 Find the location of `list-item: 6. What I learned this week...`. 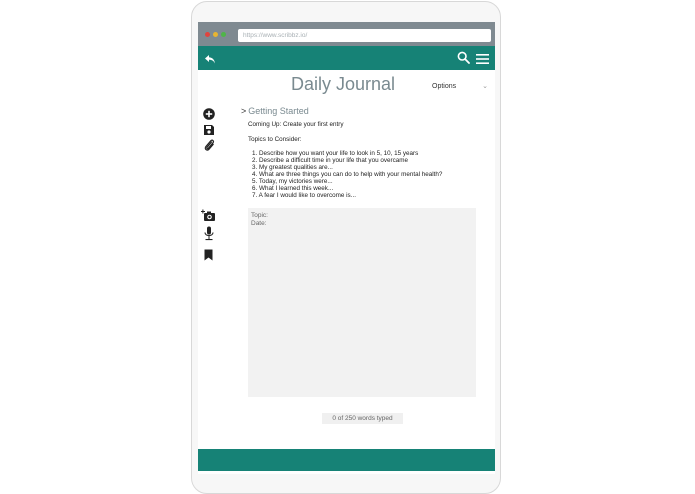

list-item: 6. What I learned this week... is located at coordinates (293, 188).